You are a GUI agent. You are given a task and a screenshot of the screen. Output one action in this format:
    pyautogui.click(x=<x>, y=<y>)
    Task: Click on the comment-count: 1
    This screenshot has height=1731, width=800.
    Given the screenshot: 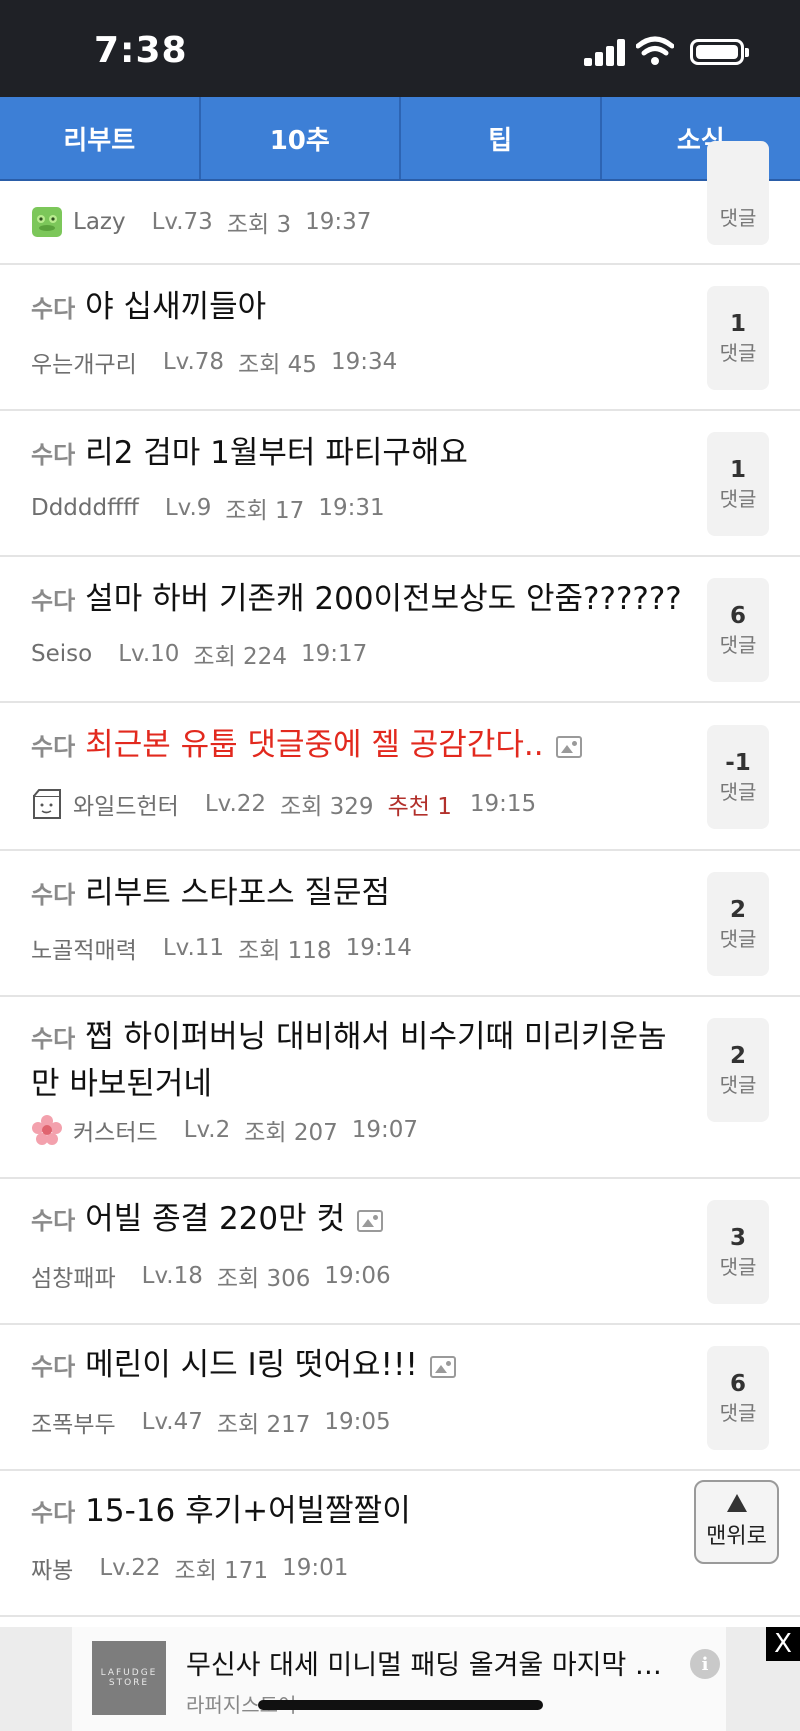 What is the action you would take?
    pyautogui.click(x=737, y=470)
    